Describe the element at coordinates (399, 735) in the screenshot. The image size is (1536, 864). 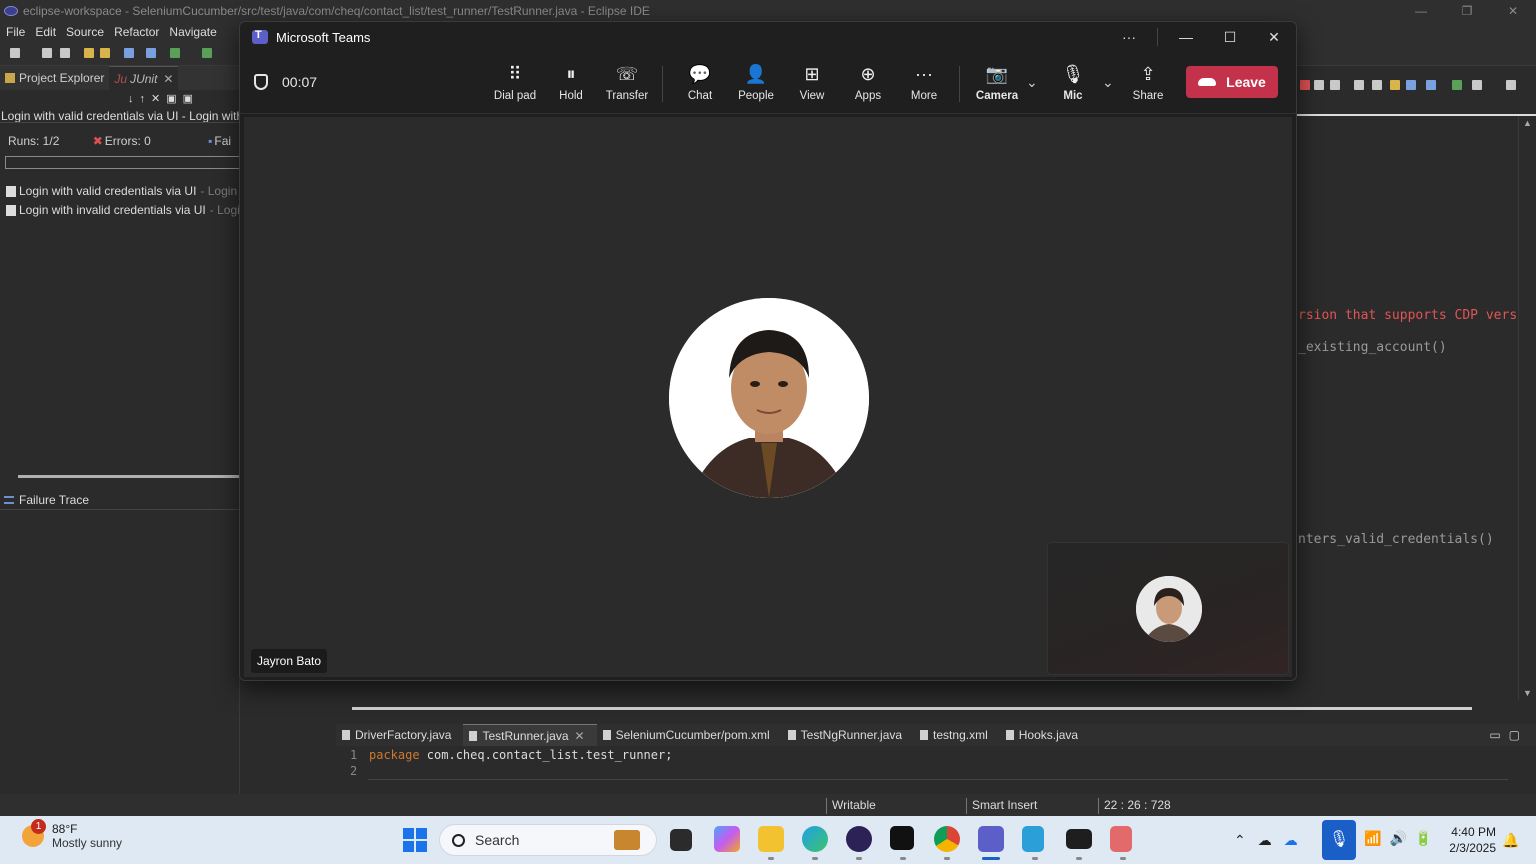
I see `tab-driverfactory: DriverFactory.java` at that location.